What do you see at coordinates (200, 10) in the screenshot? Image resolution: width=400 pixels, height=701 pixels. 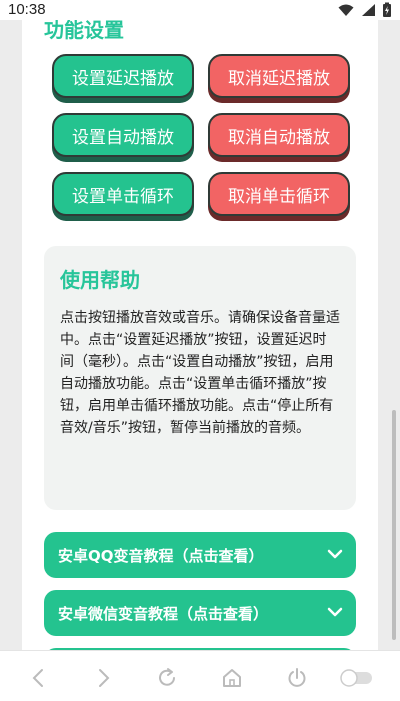 I see `status-bar: 10:38` at bounding box center [200, 10].